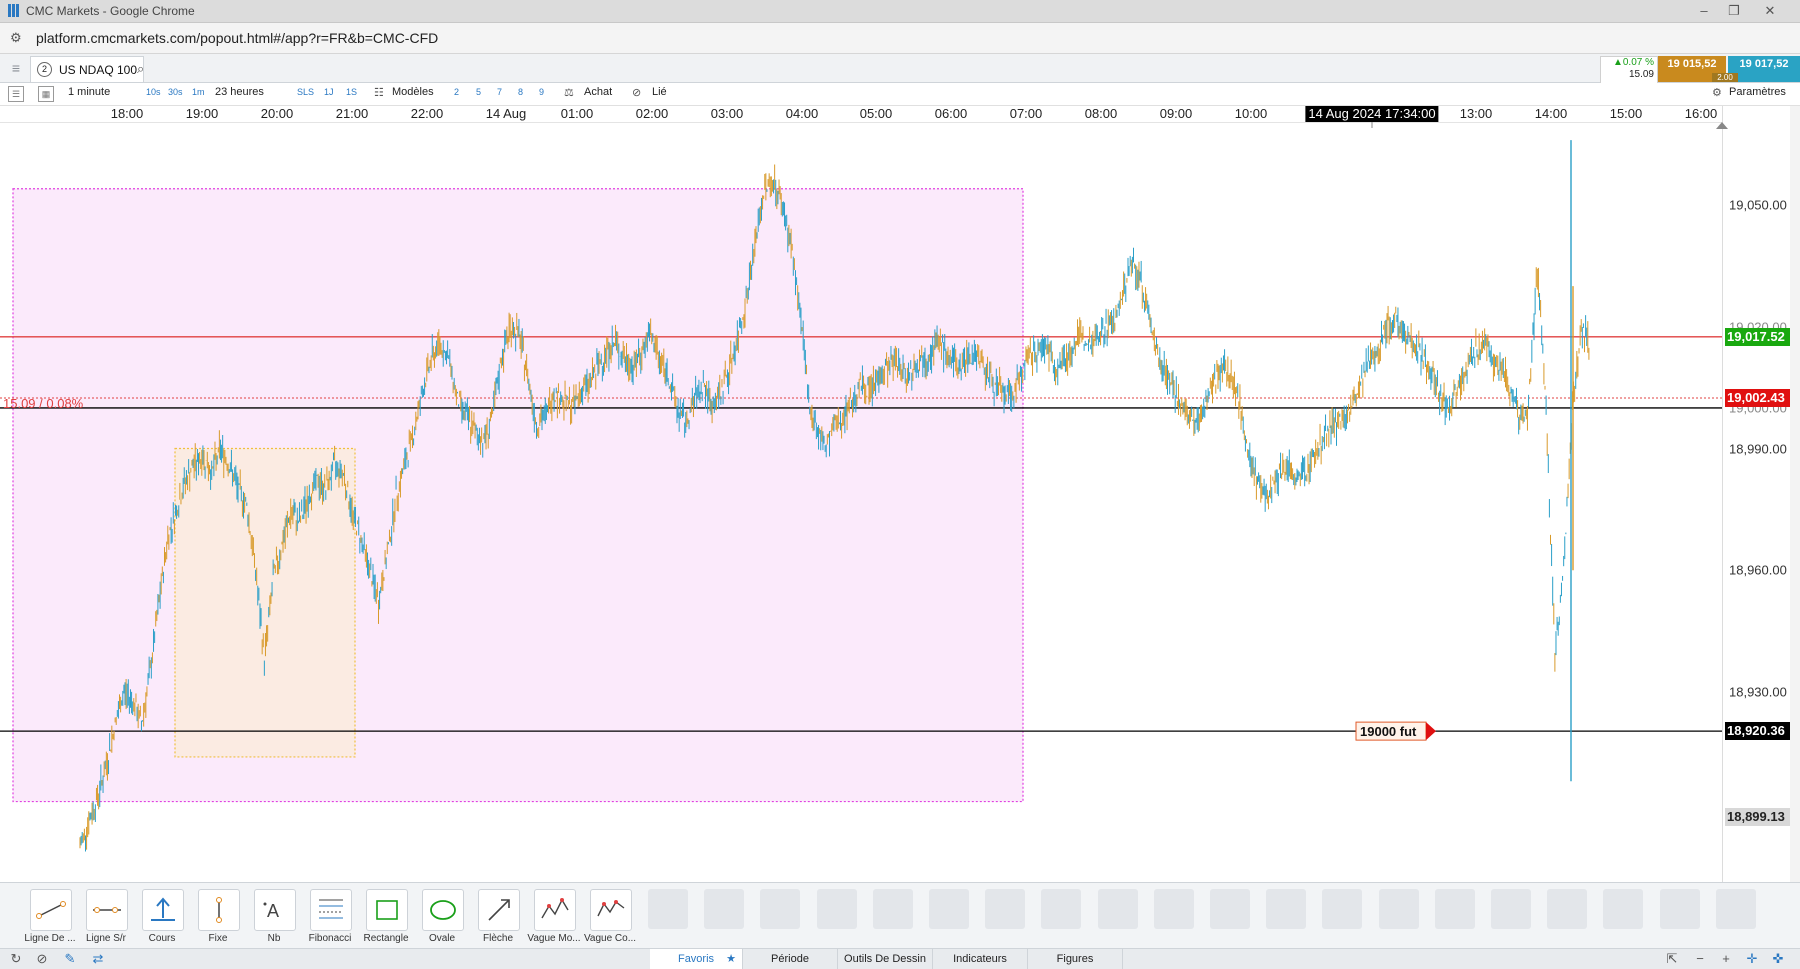 The image size is (1800, 969). Describe the element at coordinates (379, 92) in the screenshot. I see `templates-icon: ☷` at that location.